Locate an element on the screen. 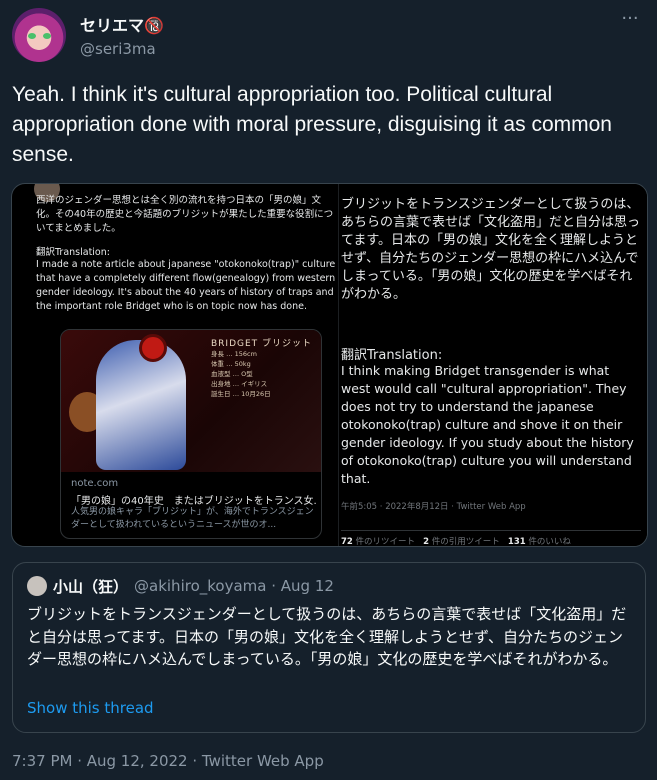 The image size is (657, 780). author-display-name: セリエマ🔞 is located at coordinates (122, 24).